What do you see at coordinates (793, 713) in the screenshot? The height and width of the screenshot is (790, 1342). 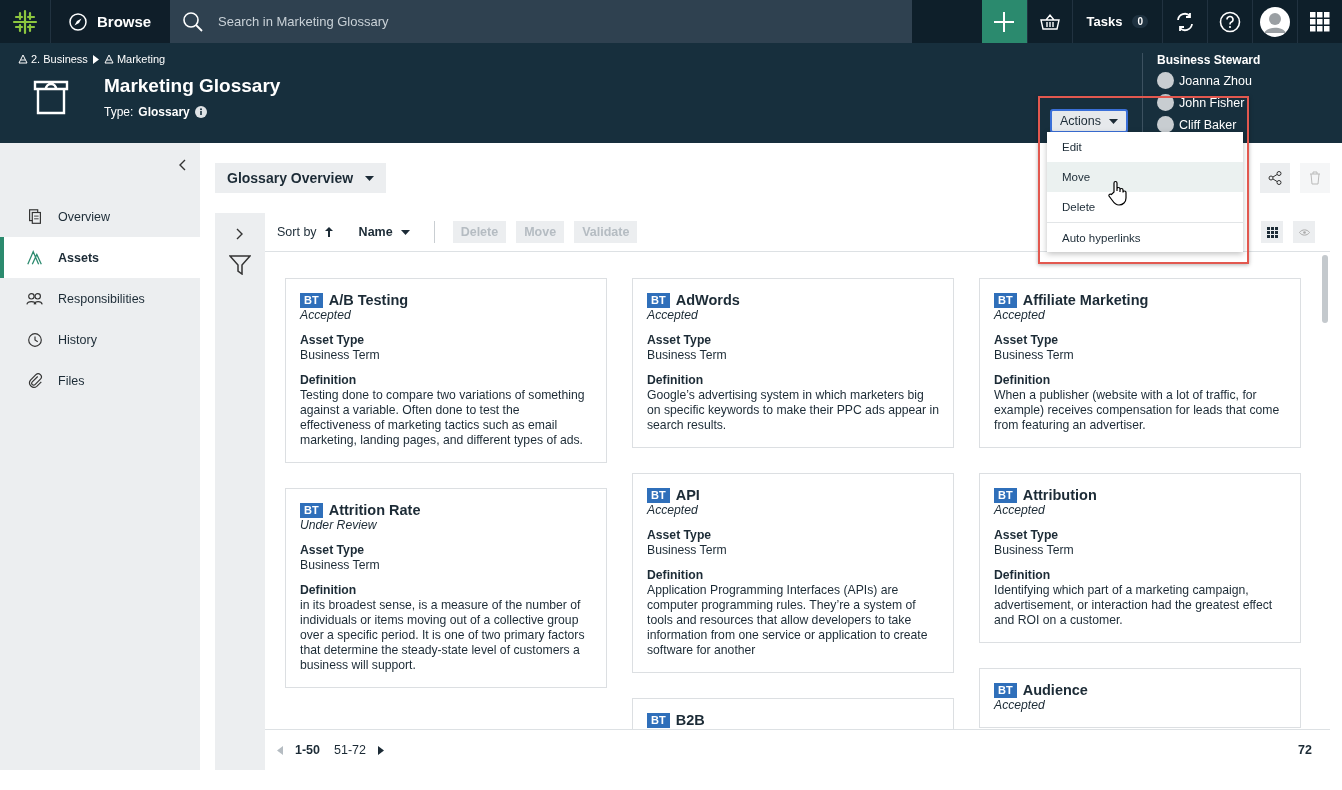 I see `term-card: BT B2B` at bounding box center [793, 713].